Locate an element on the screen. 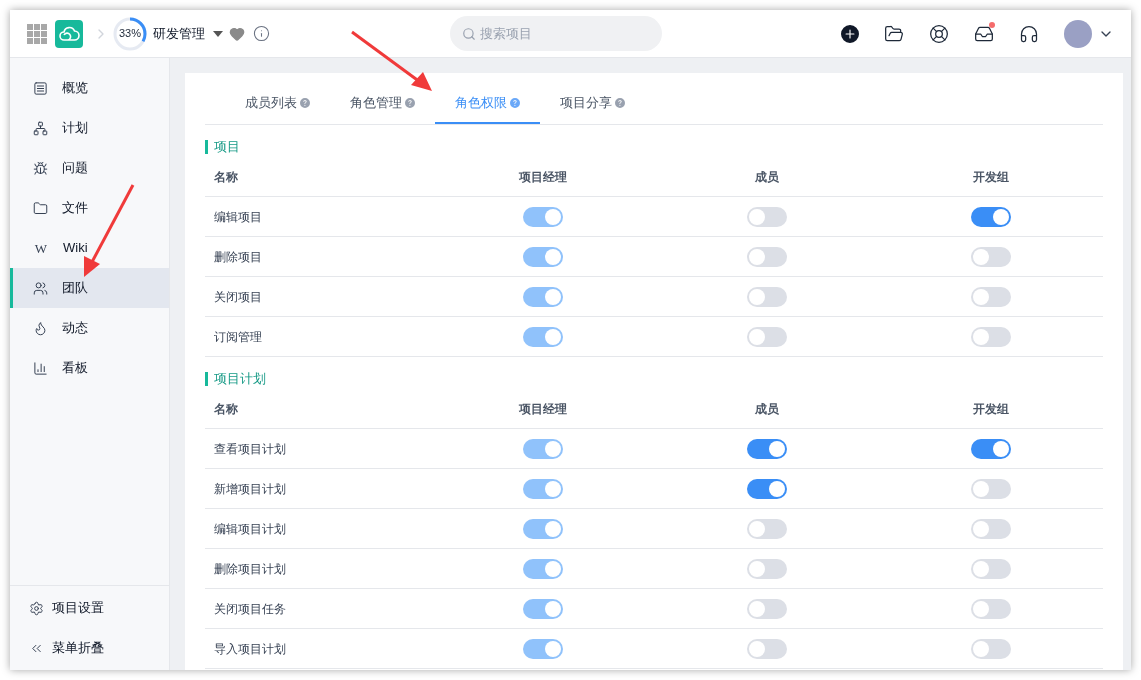 The height and width of the screenshot is (680, 1141). flame-icon is located at coordinates (40, 328).